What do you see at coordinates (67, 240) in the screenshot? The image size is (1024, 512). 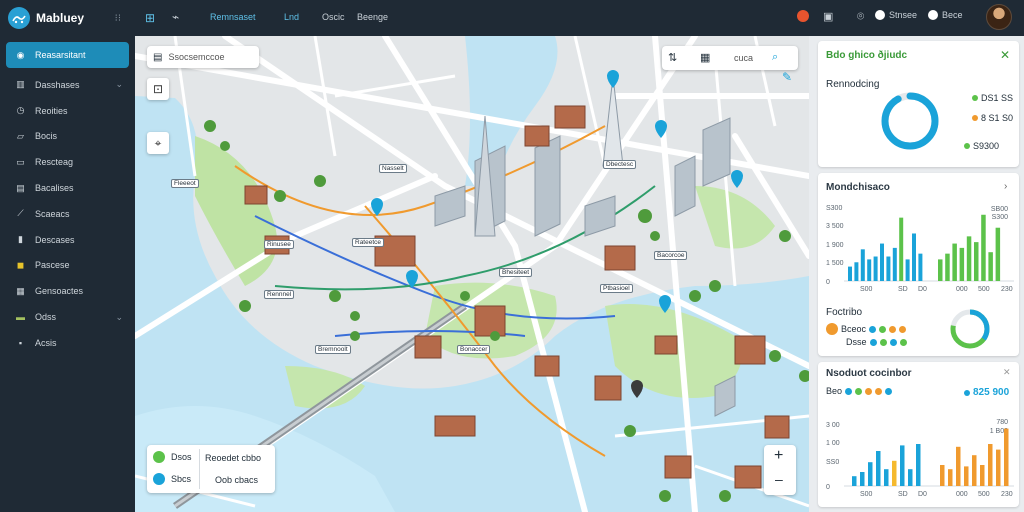 I see `sidebar-item-7: ▮ Descases` at bounding box center [67, 240].